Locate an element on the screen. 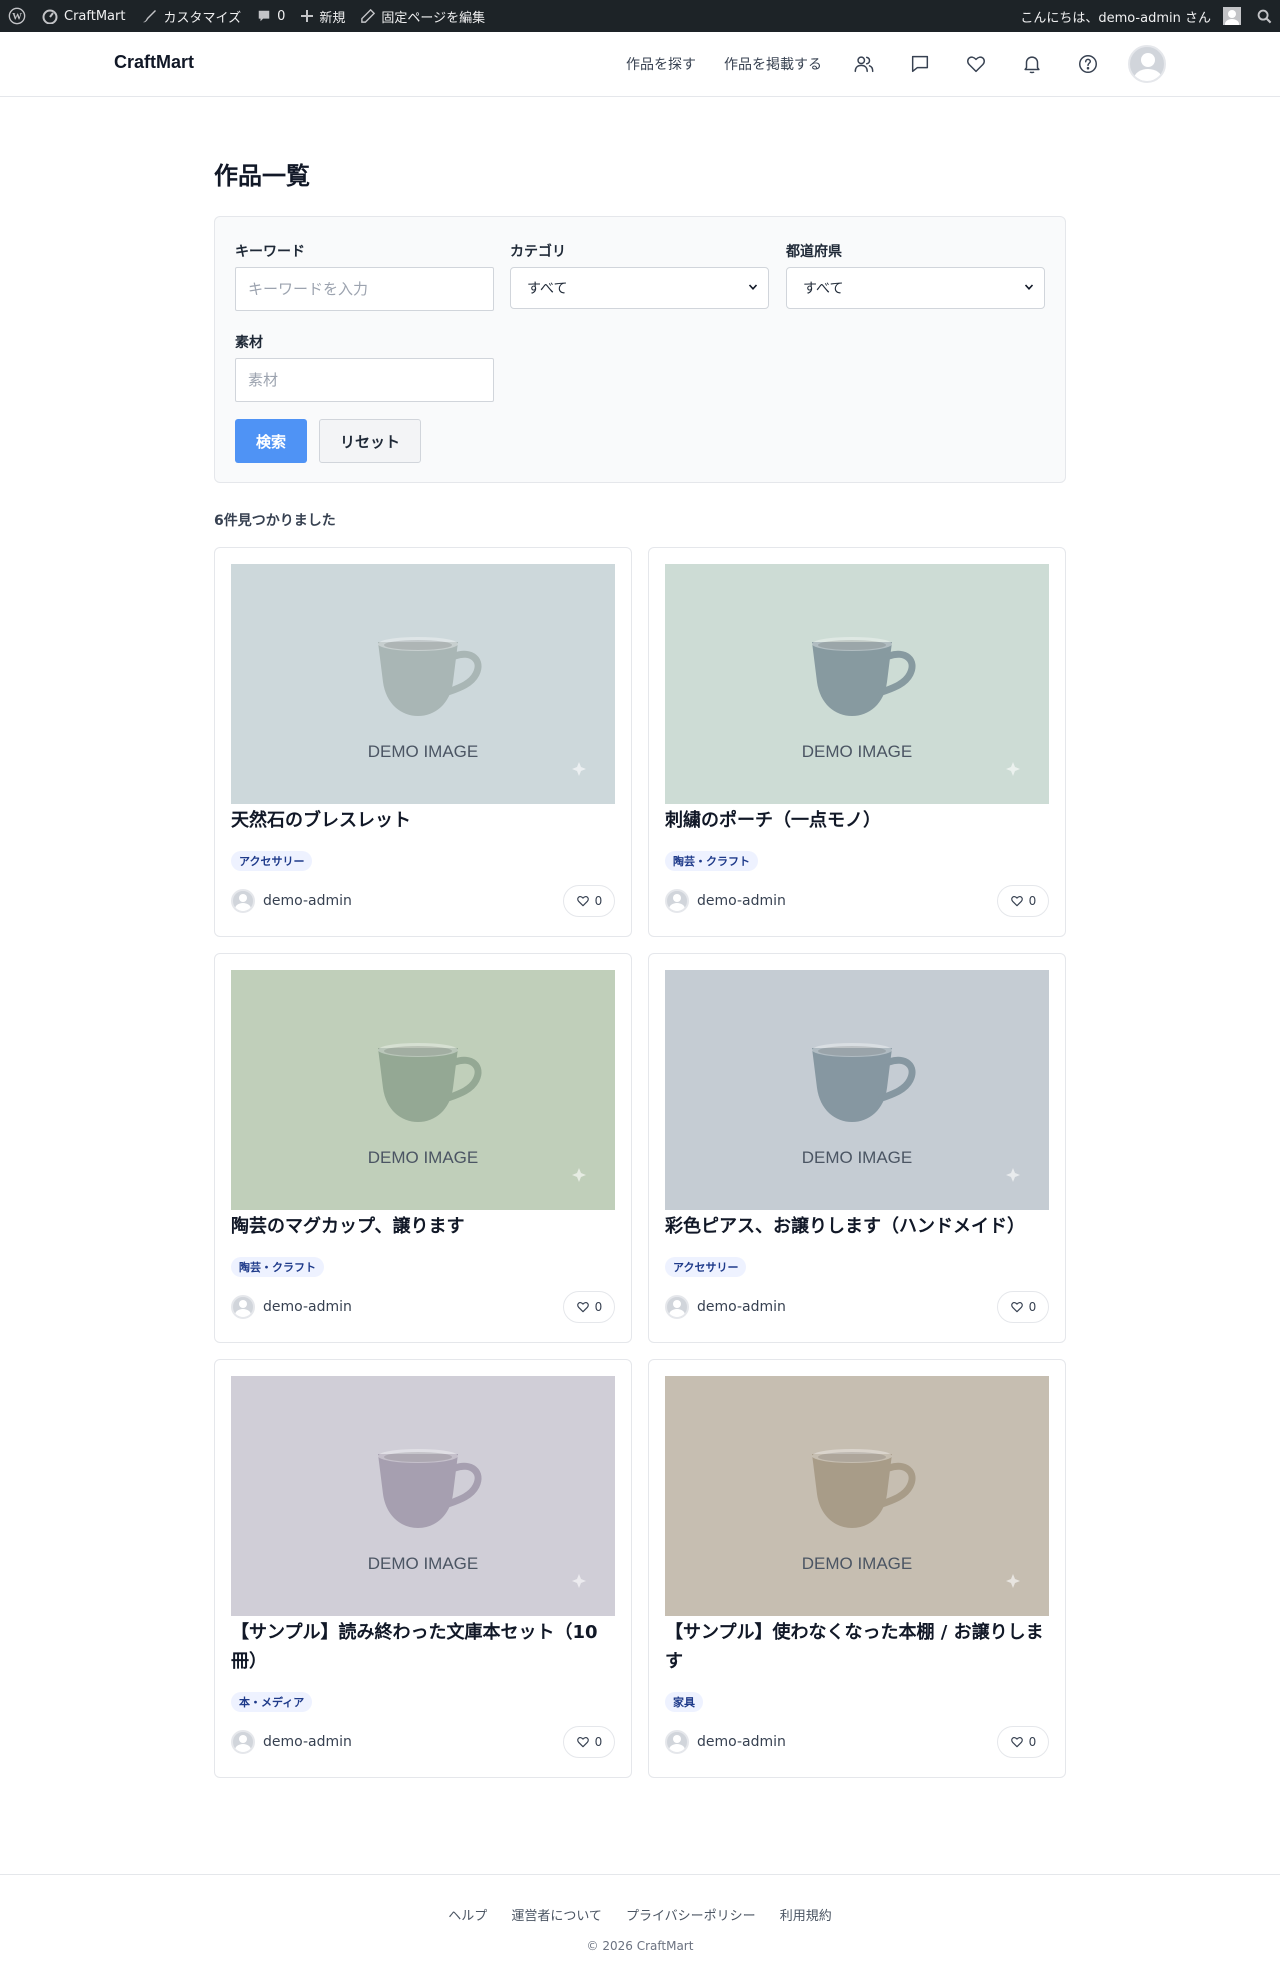  keyword-label: キーワード is located at coordinates (270, 252).